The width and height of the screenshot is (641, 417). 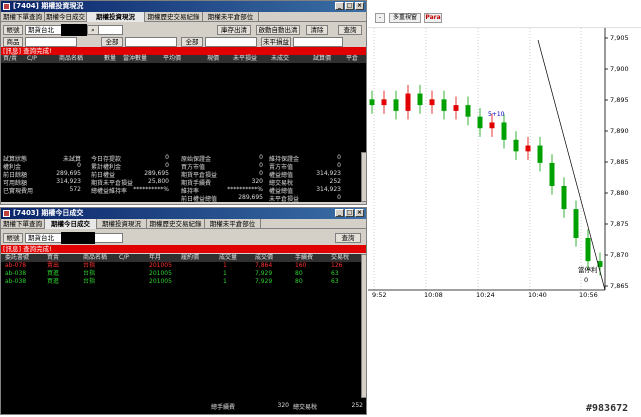 What do you see at coordinates (250, 197) in the screenshot?
I see `summary-value: 289,695` at bounding box center [250, 197].